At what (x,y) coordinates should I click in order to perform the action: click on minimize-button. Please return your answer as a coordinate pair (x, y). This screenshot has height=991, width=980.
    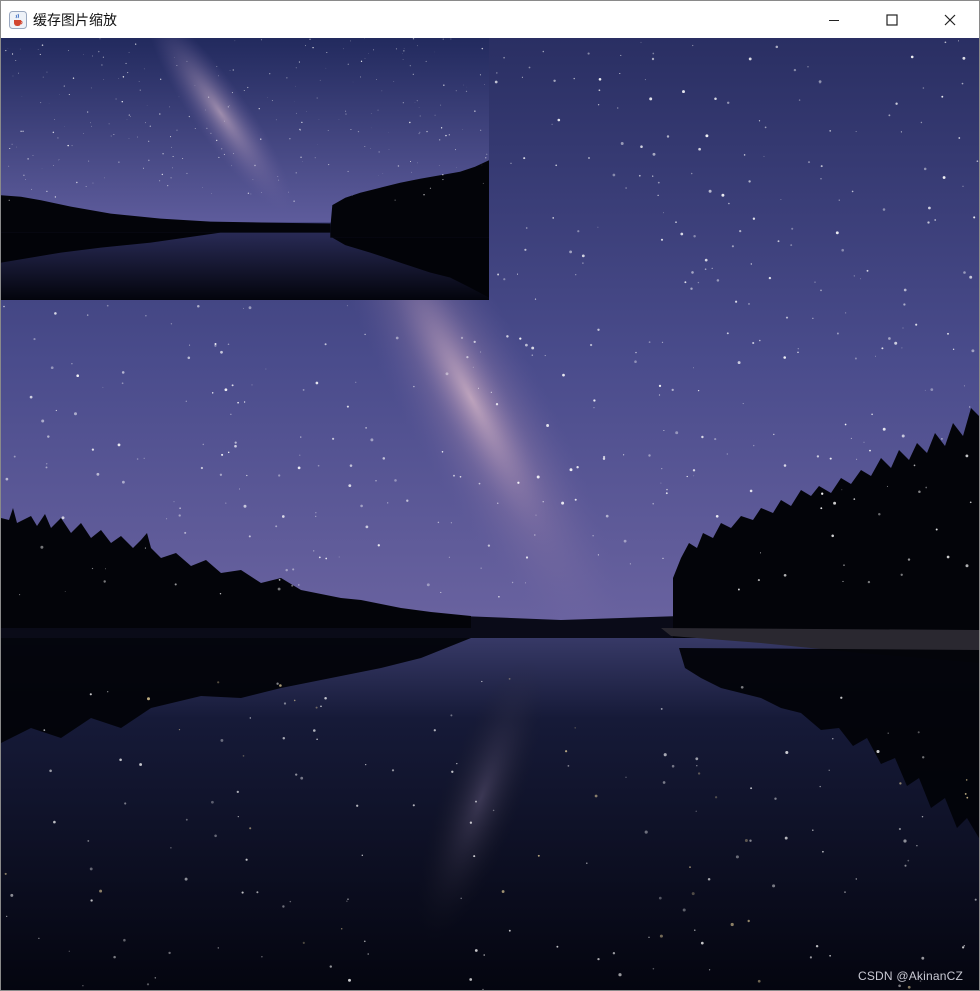
    Looking at the image, I should click on (834, 19).